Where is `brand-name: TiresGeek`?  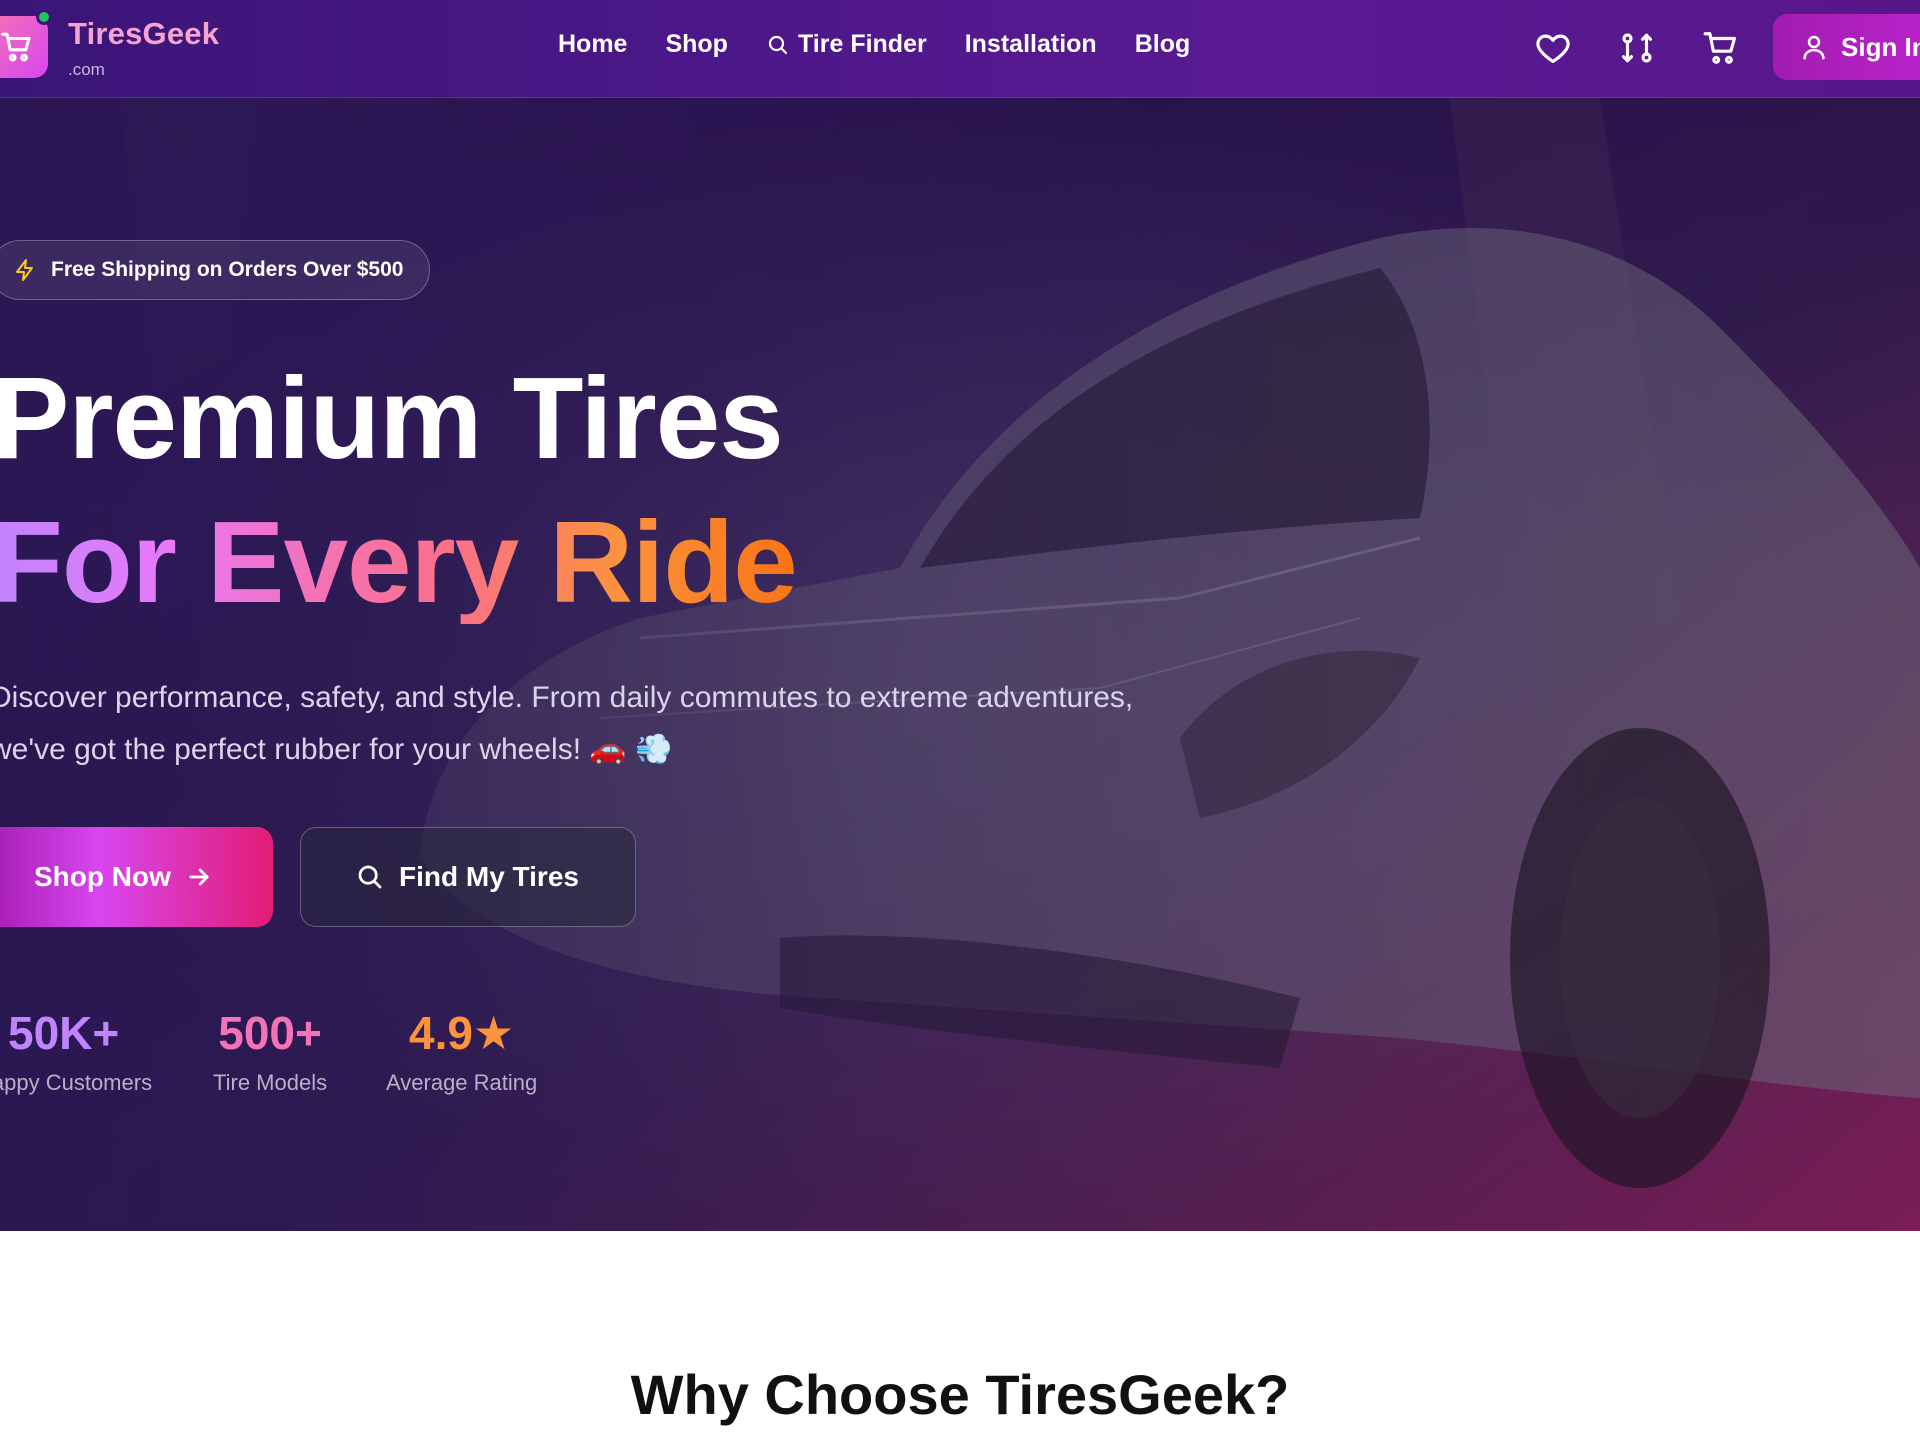
brand-name: TiresGeek is located at coordinates (143, 34).